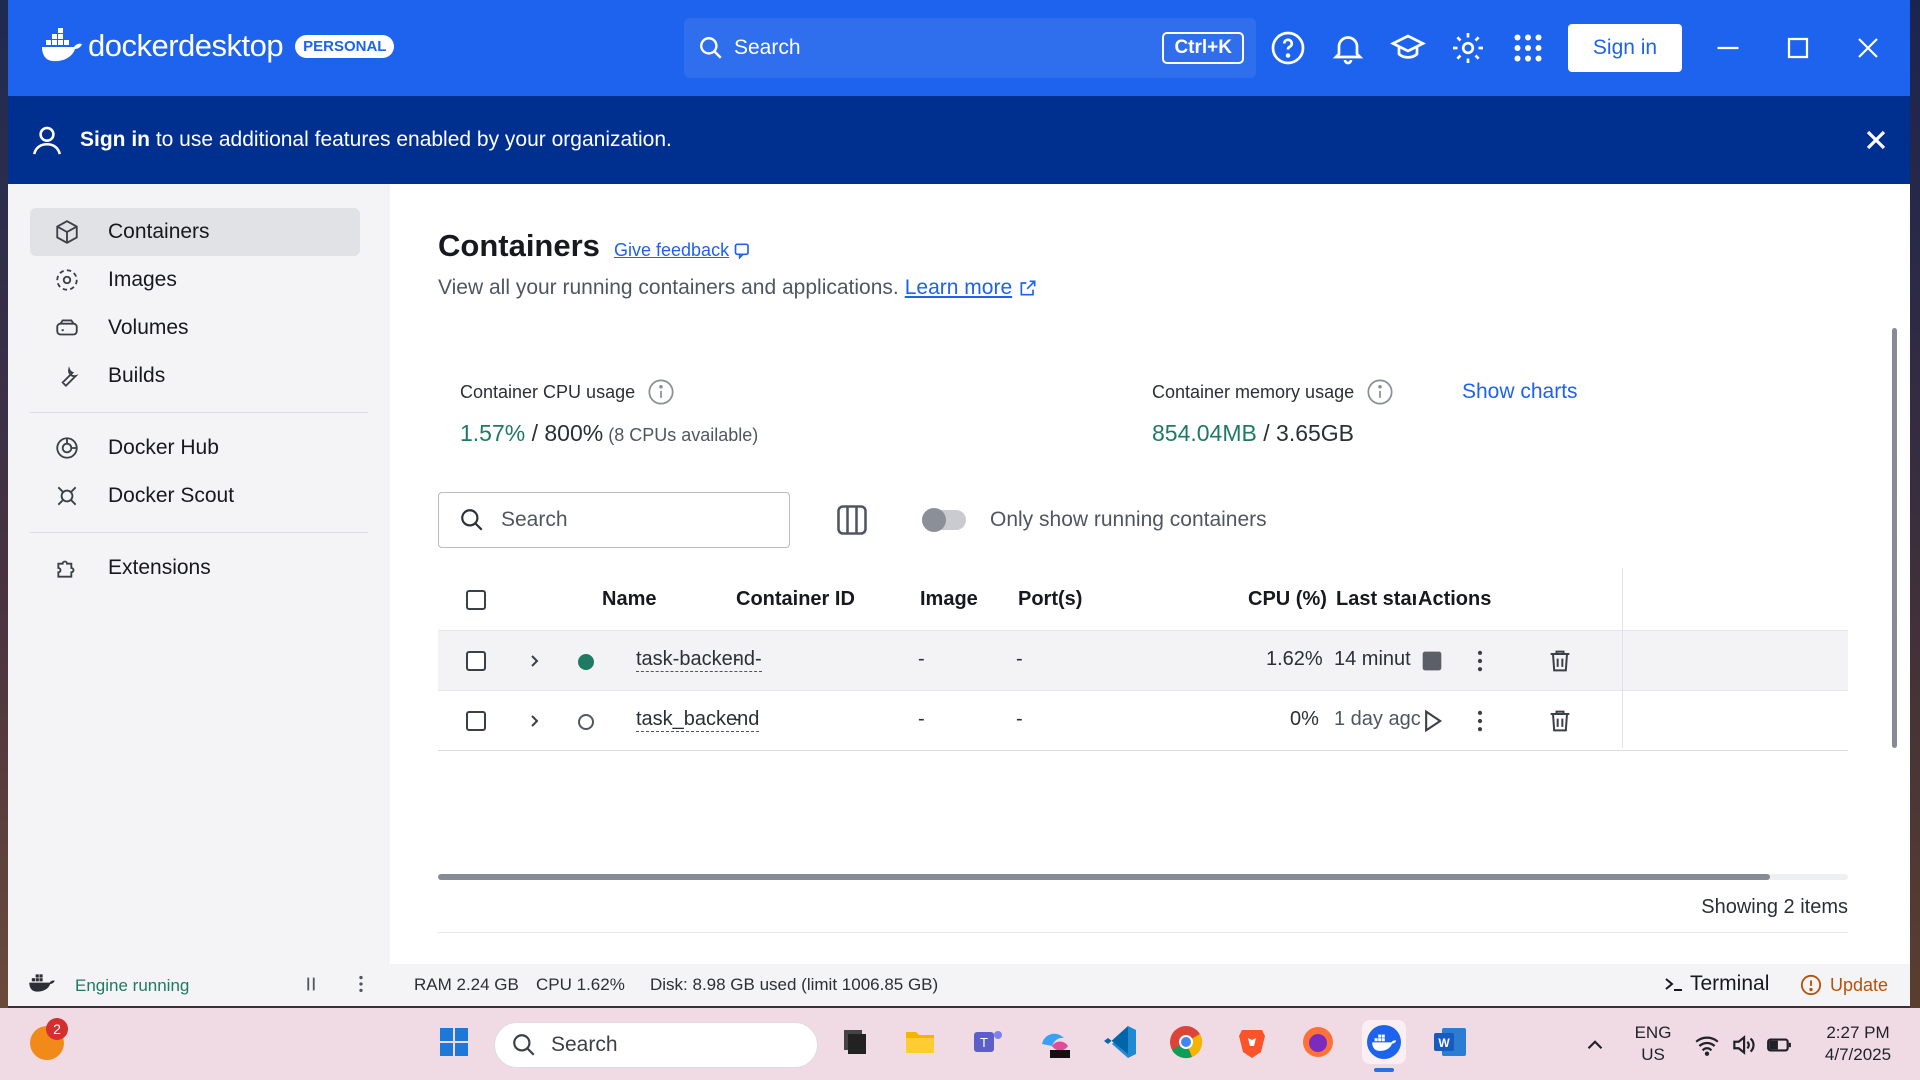  Describe the element at coordinates (629, 599) in the screenshot. I see `column-header-name: Name` at that location.